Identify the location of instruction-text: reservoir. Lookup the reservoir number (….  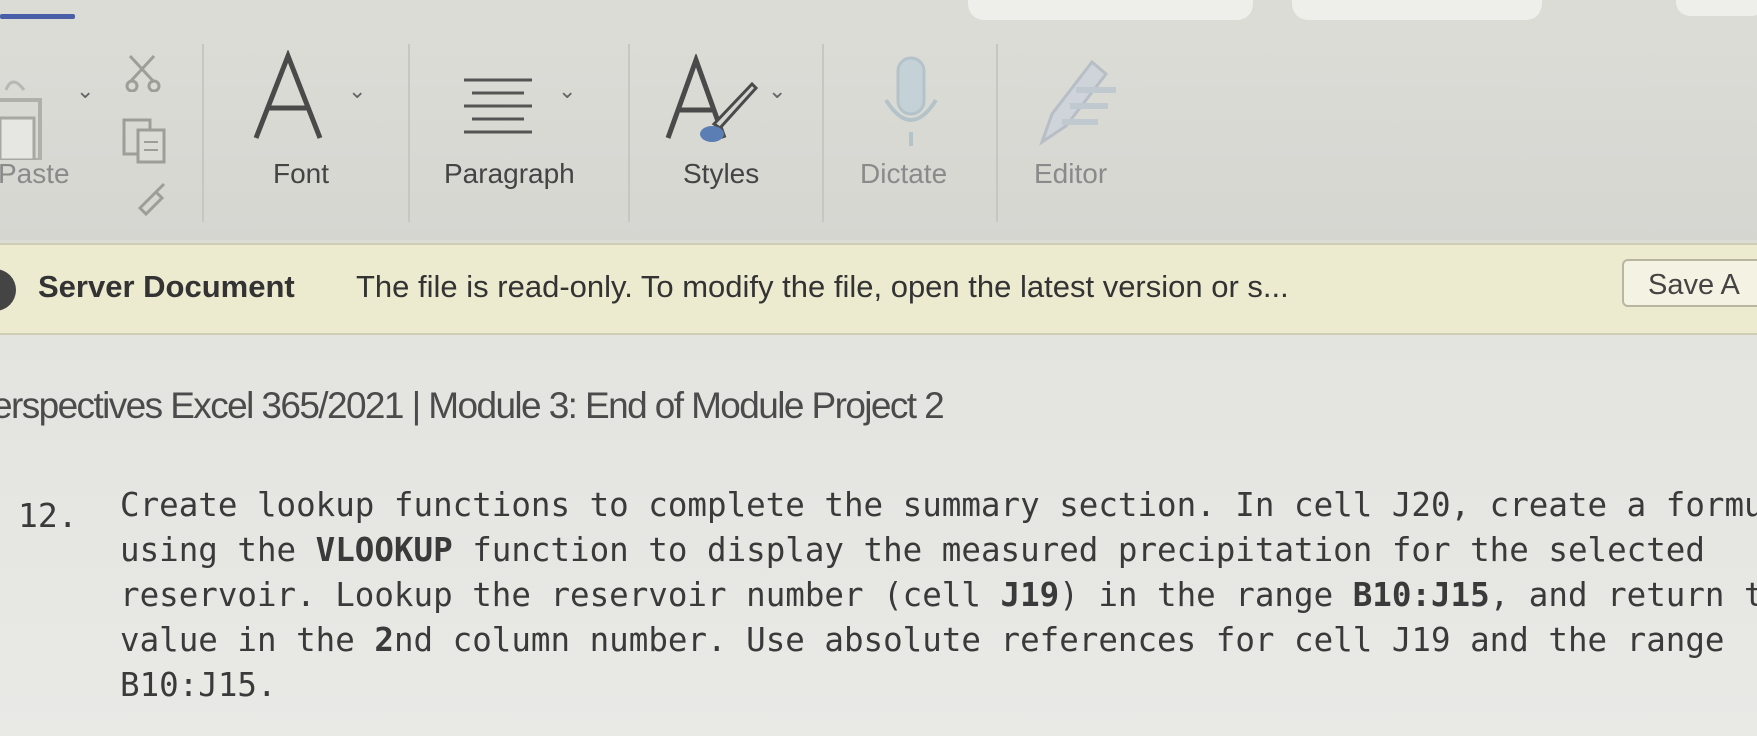
(560, 595).